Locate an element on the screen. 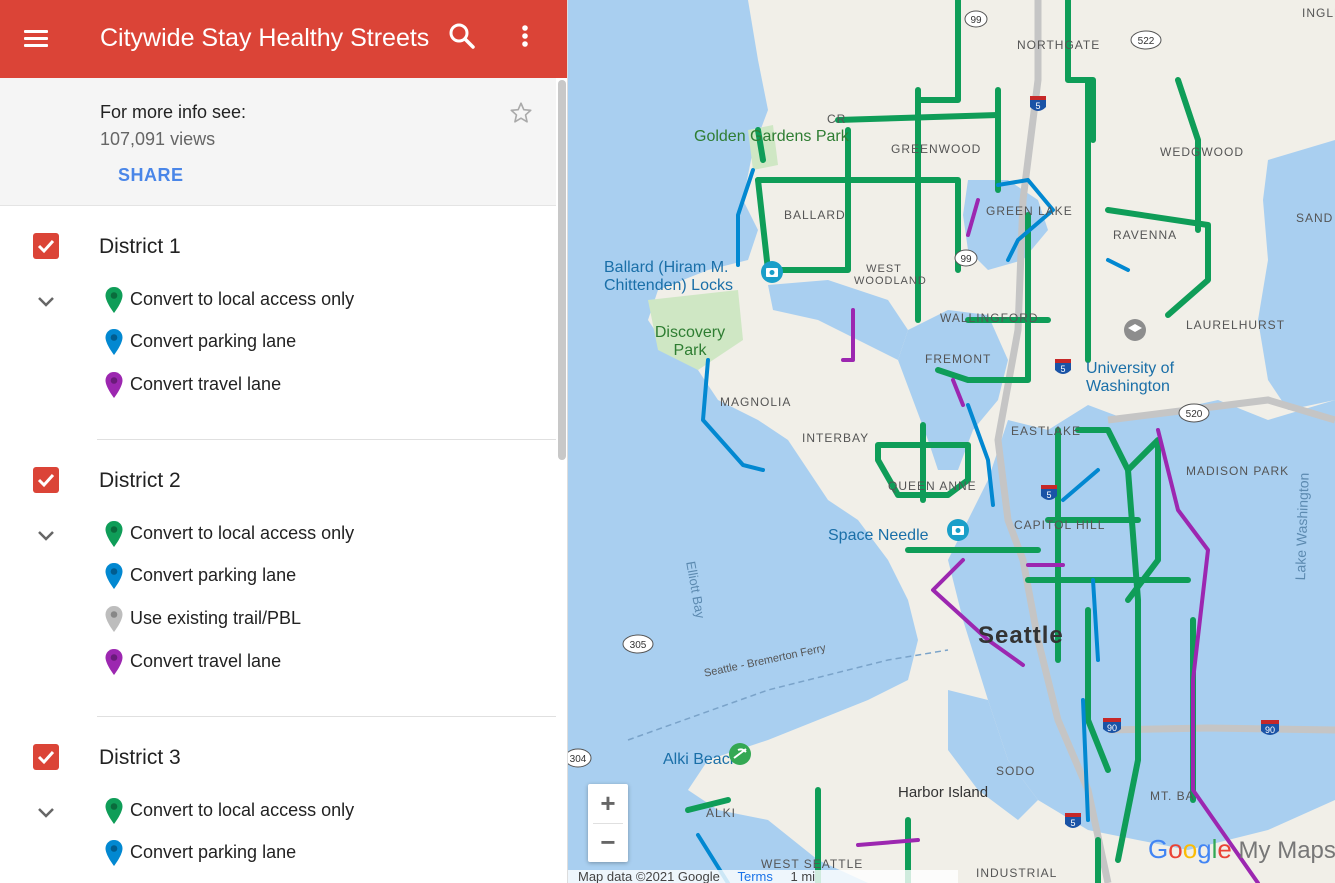 The height and width of the screenshot is (883, 1335). map-label-mt-baker: MT. BA is located at coordinates (1172, 796).